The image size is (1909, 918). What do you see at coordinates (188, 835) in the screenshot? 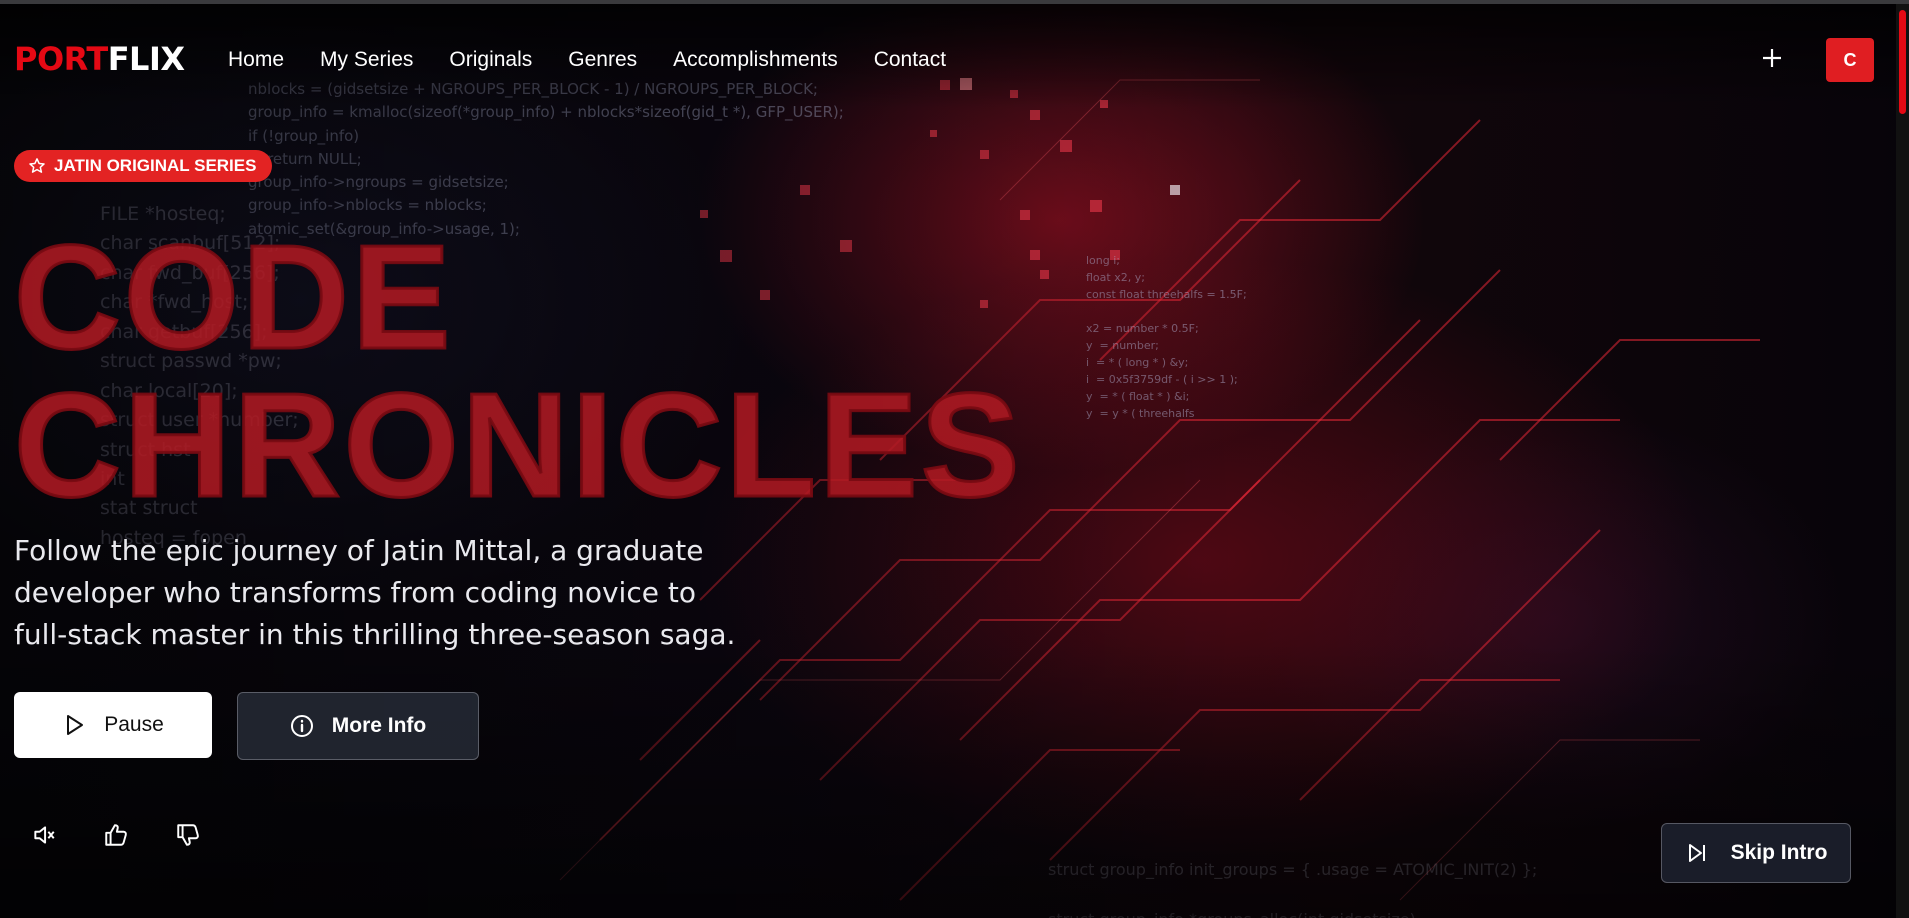
I see `thumbs-down-icon` at bounding box center [188, 835].